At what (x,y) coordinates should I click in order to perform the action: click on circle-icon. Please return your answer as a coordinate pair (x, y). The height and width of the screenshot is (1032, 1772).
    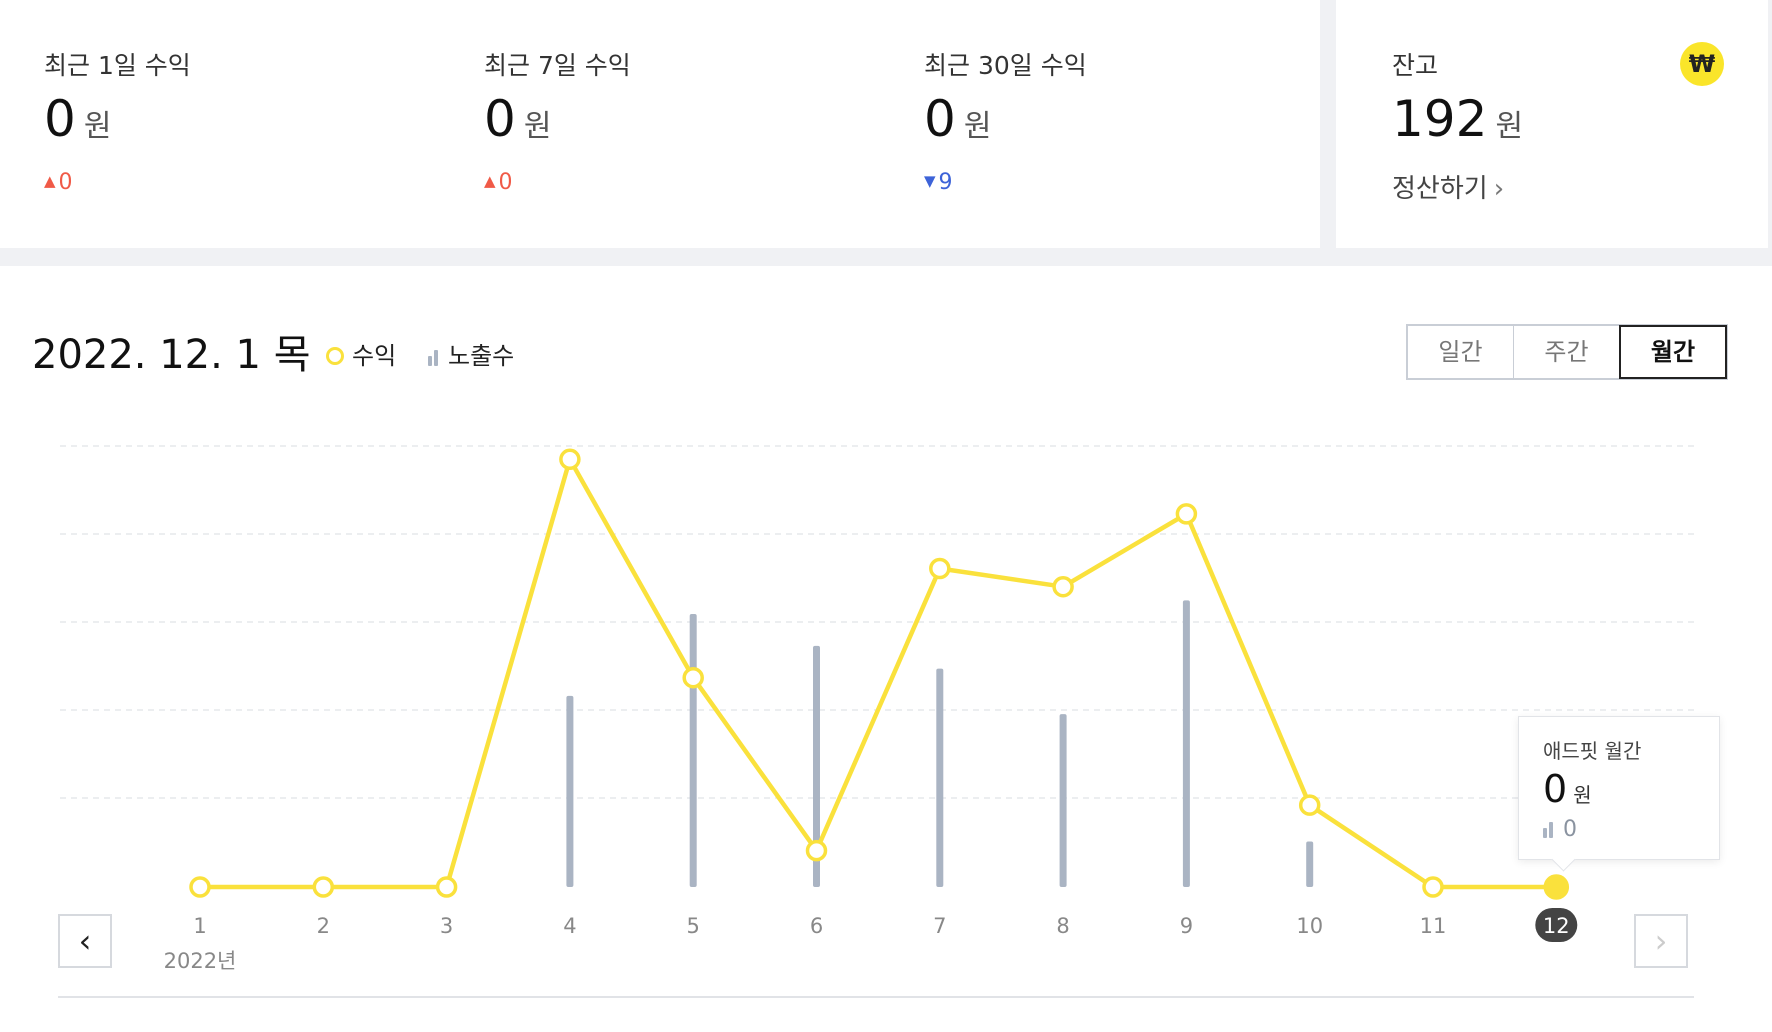
    Looking at the image, I should click on (335, 356).